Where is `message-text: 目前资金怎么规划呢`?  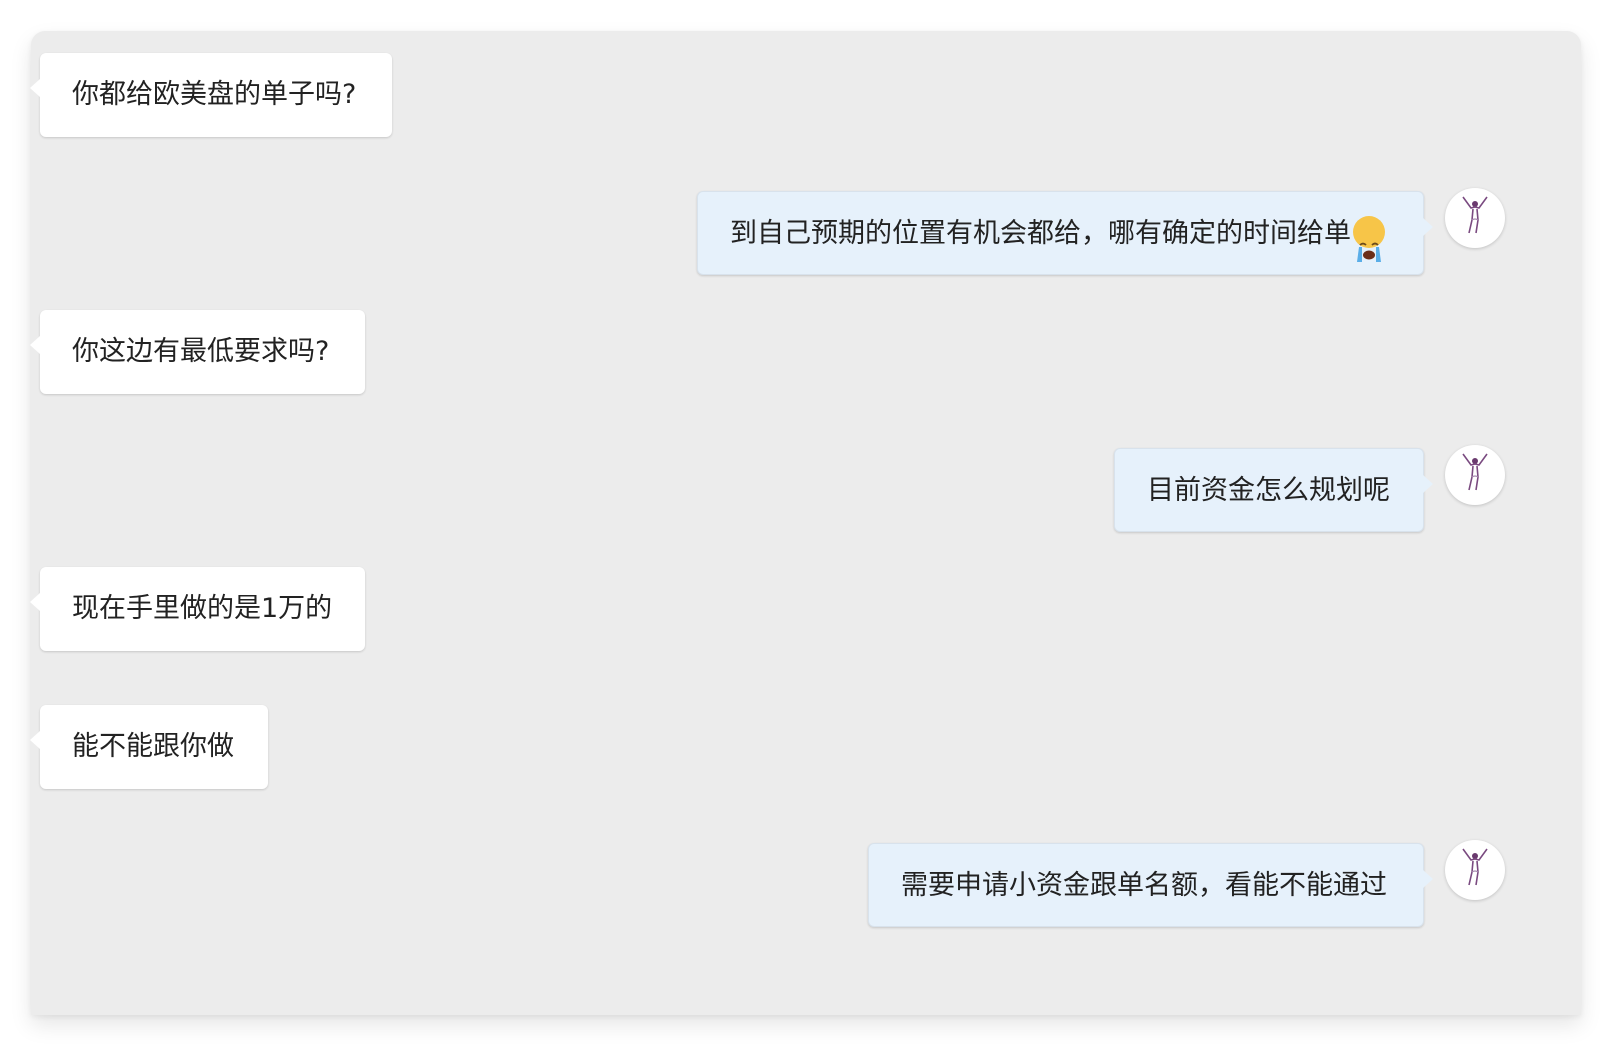
message-text: 目前资金怎么规划呢 is located at coordinates (1268, 490).